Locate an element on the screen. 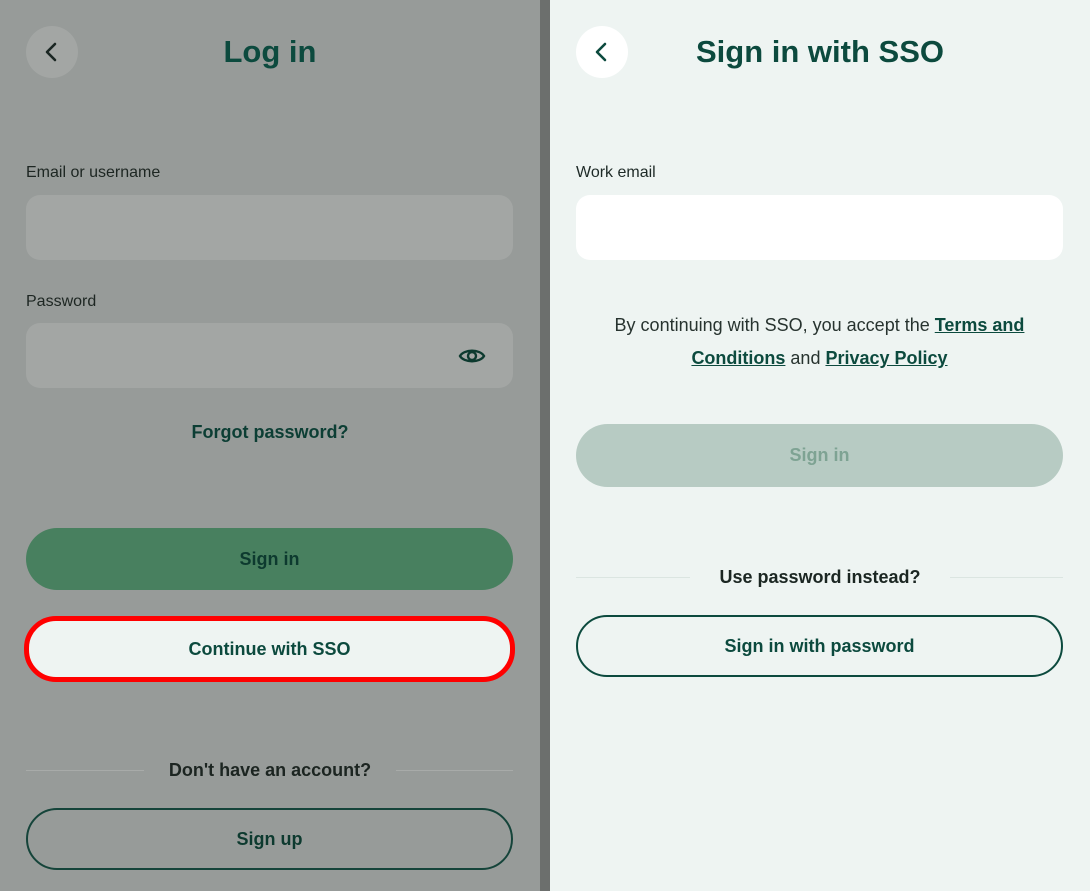  sign-up-button: Sign up is located at coordinates (269, 839).